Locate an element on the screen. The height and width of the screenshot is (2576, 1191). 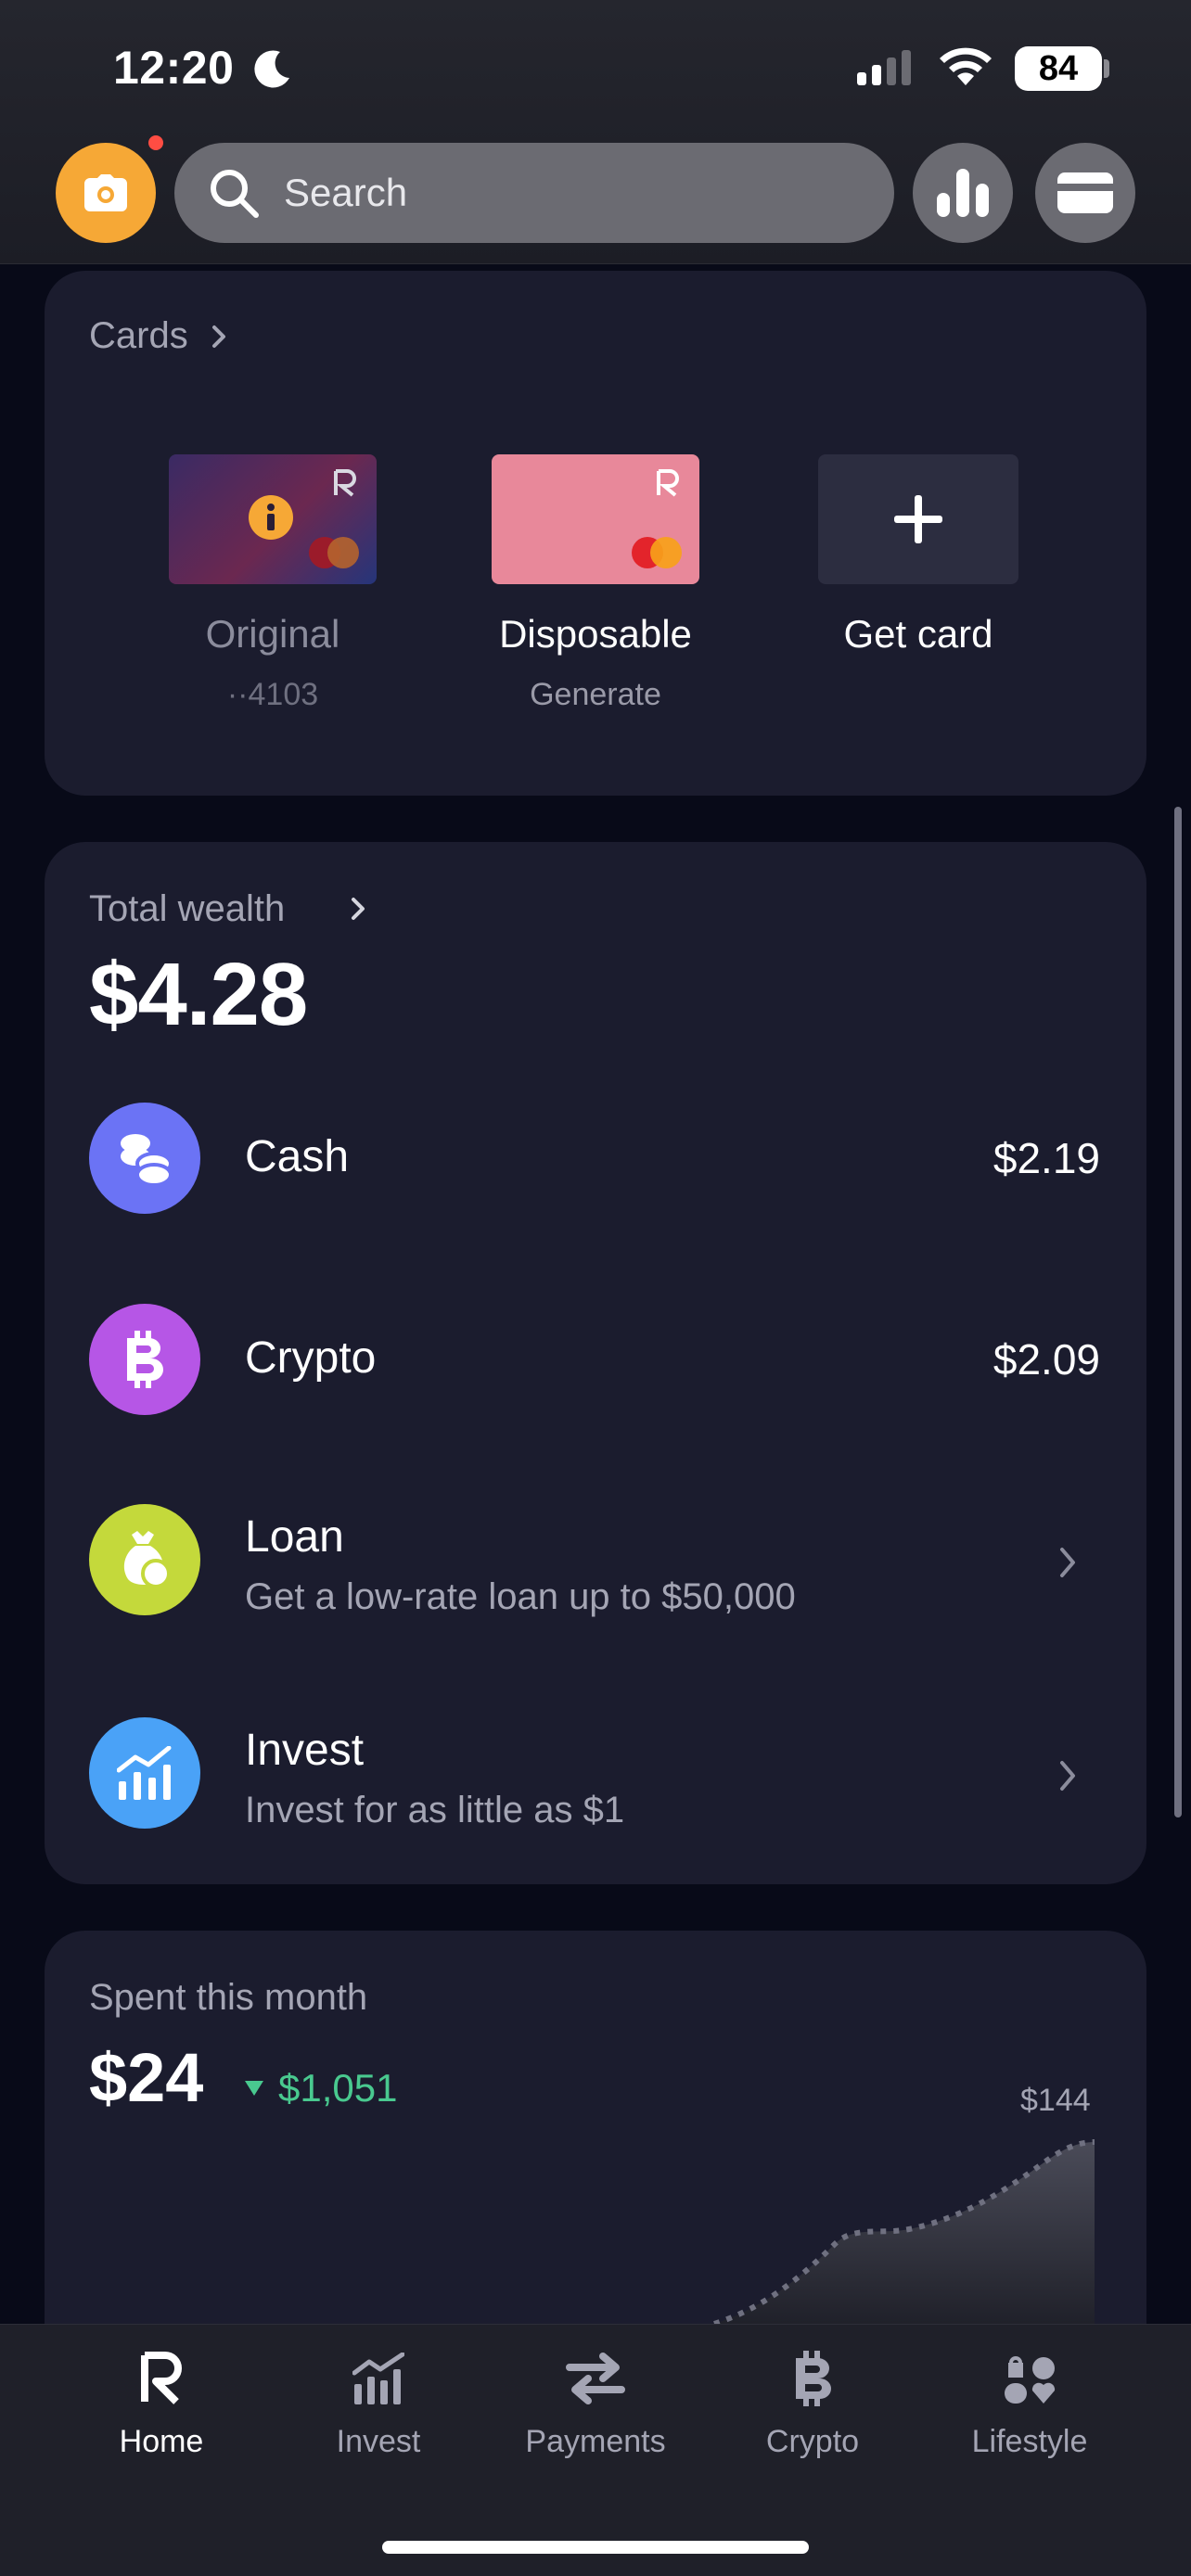
wealth-row-invest-subtitle: Invest for as little as $1 is located at coordinates (435, 1810).